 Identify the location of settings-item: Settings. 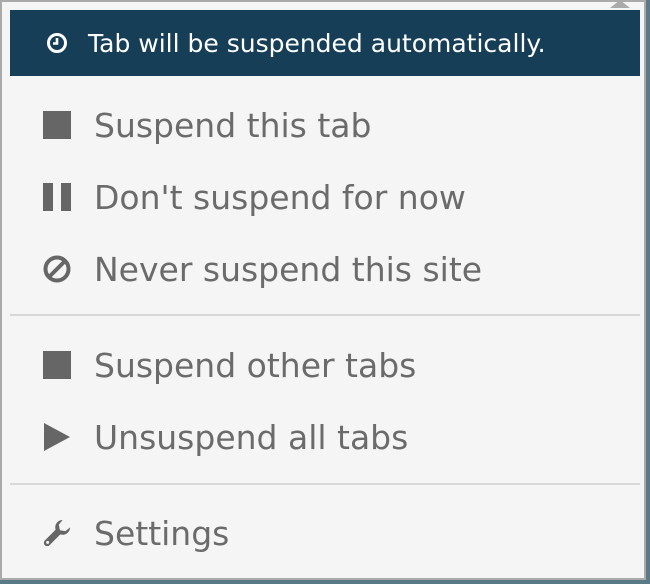
(325, 533).